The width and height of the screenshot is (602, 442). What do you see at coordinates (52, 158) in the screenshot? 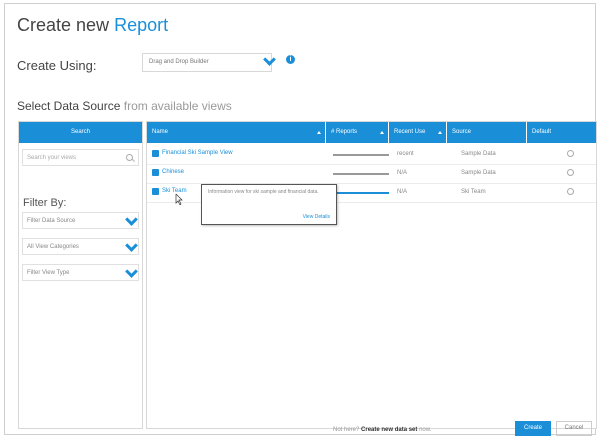
I see `search-placeholder: Search your views` at bounding box center [52, 158].